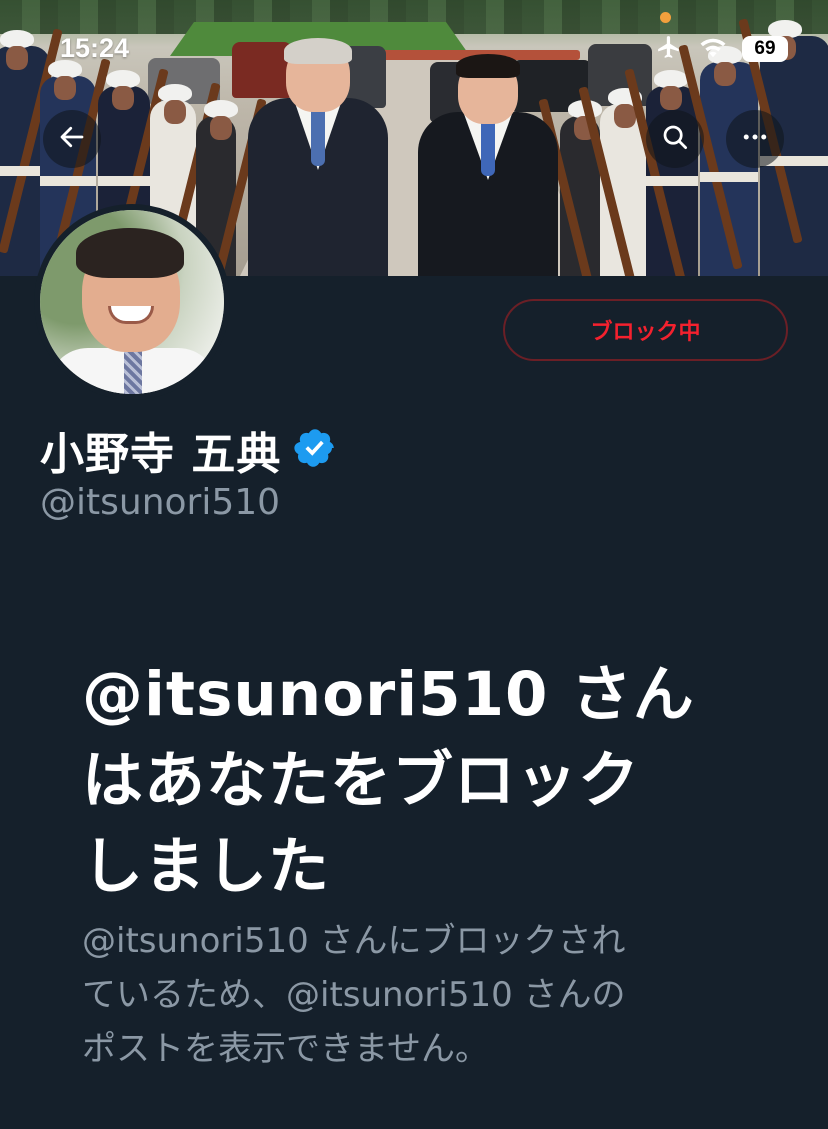 The width and height of the screenshot is (828, 1129). What do you see at coordinates (765, 49) in the screenshot?
I see `battery-icon: 69` at bounding box center [765, 49].